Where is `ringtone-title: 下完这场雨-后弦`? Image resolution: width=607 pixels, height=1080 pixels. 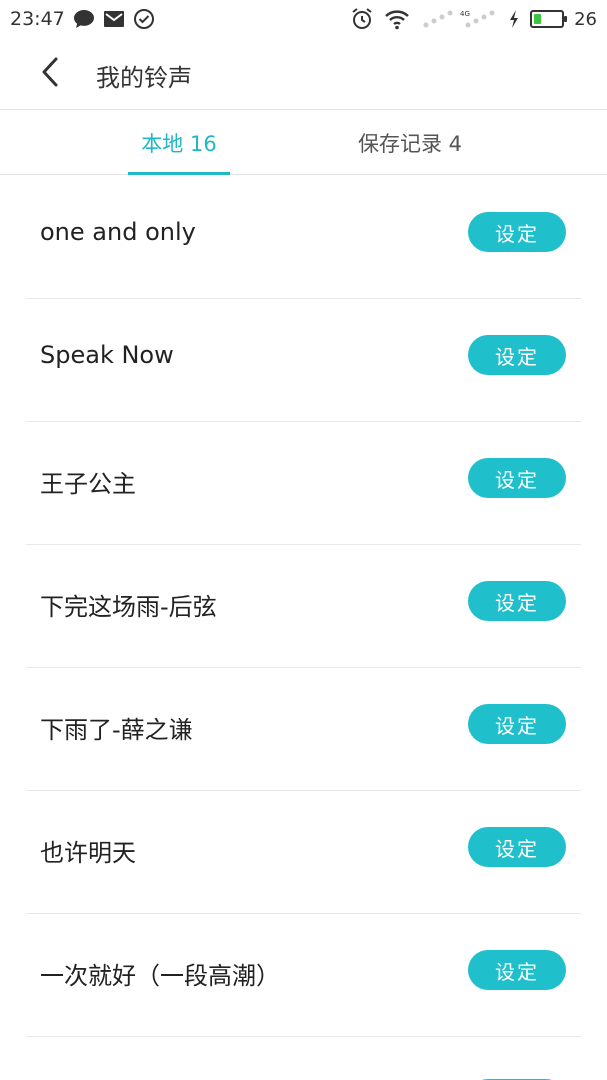
ringtone-title: 下完这场雨-后弦 is located at coordinates (128, 607).